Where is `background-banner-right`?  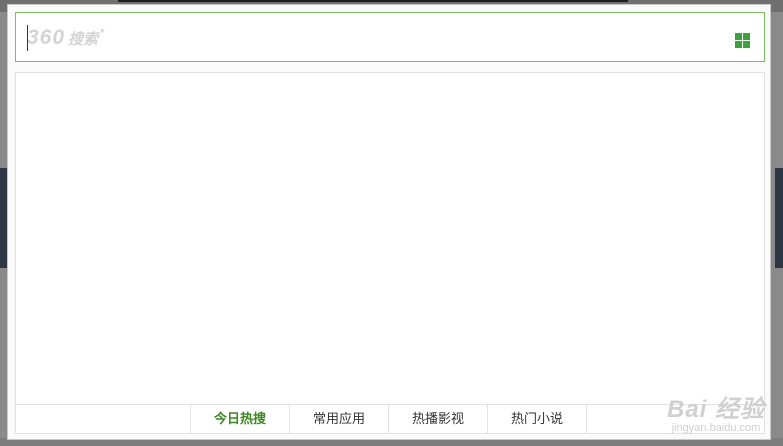 background-banner-right is located at coordinates (779, 218).